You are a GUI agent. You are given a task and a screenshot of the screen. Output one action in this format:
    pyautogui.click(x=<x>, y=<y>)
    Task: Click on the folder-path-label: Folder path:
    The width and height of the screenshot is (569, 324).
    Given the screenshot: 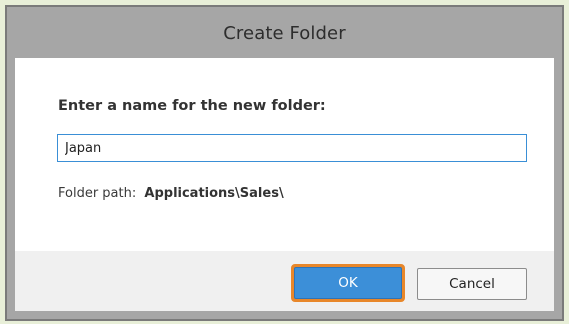 What is the action you would take?
    pyautogui.click(x=97, y=193)
    